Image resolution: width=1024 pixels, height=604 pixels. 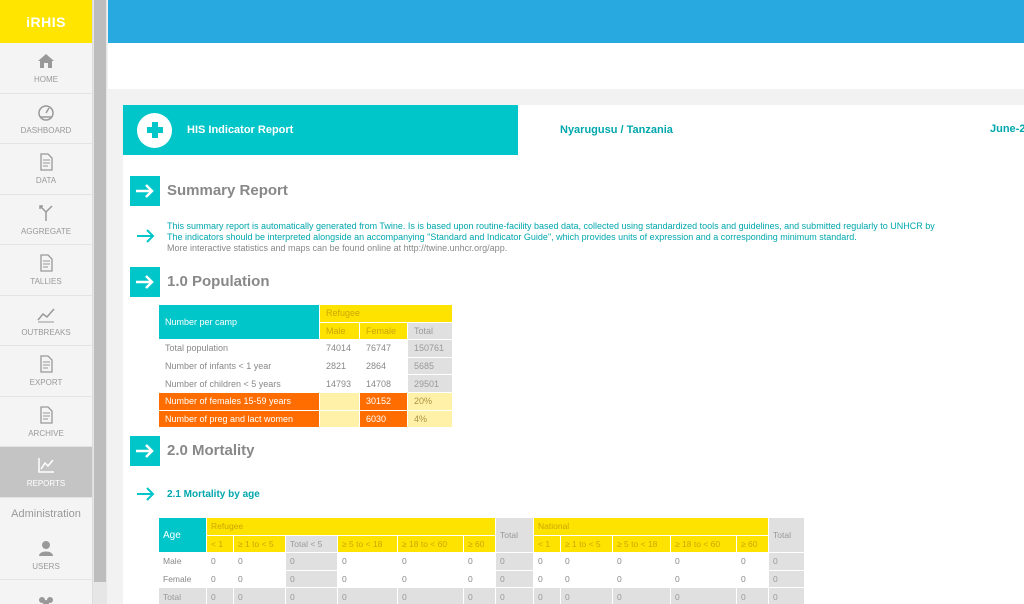 I want to click on row-label: Number of preg and lact women, so click(x=239, y=419).